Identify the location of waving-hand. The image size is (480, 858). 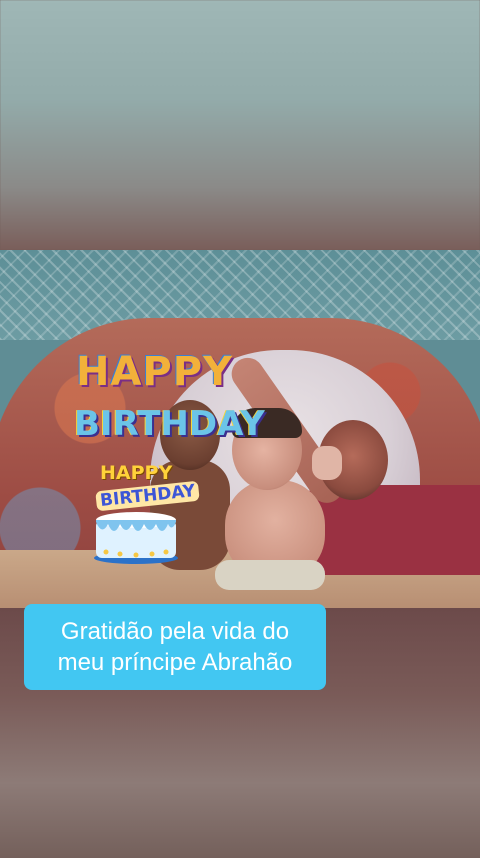
(327, 463).